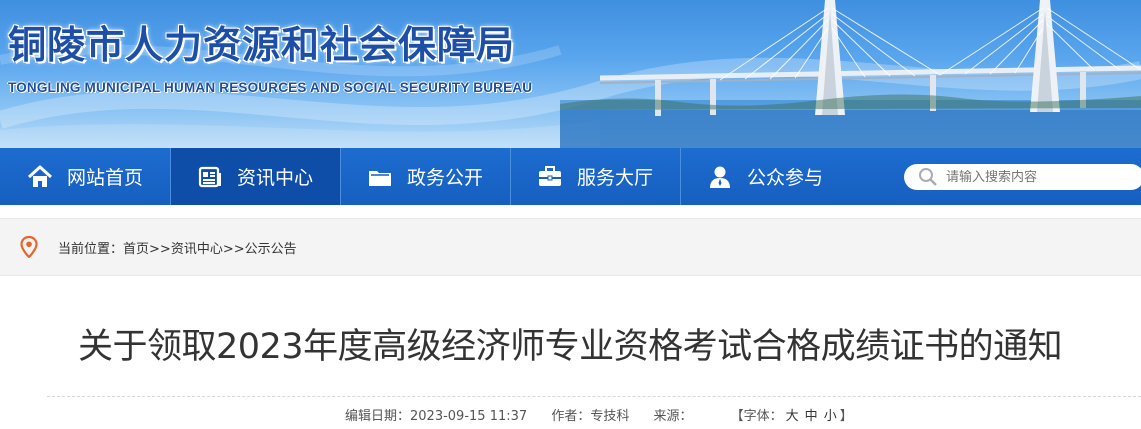  I want to click on author: 作者：专技科, so click(590, 416).